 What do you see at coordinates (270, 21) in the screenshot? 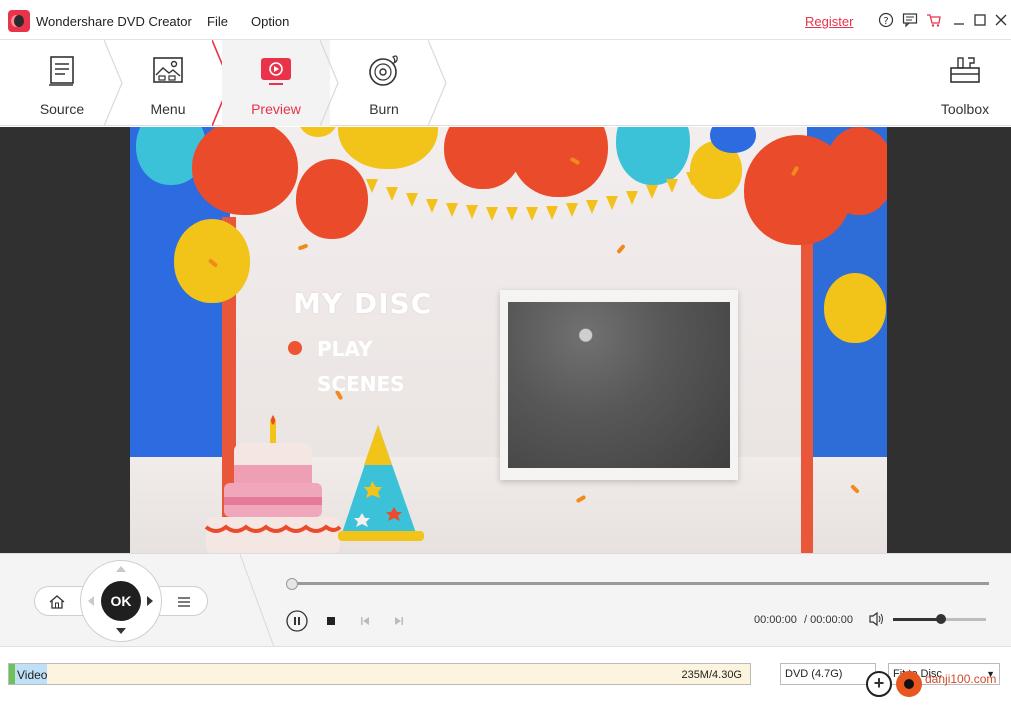
I see `menu-option: Option` at bounding box center [270, 21].